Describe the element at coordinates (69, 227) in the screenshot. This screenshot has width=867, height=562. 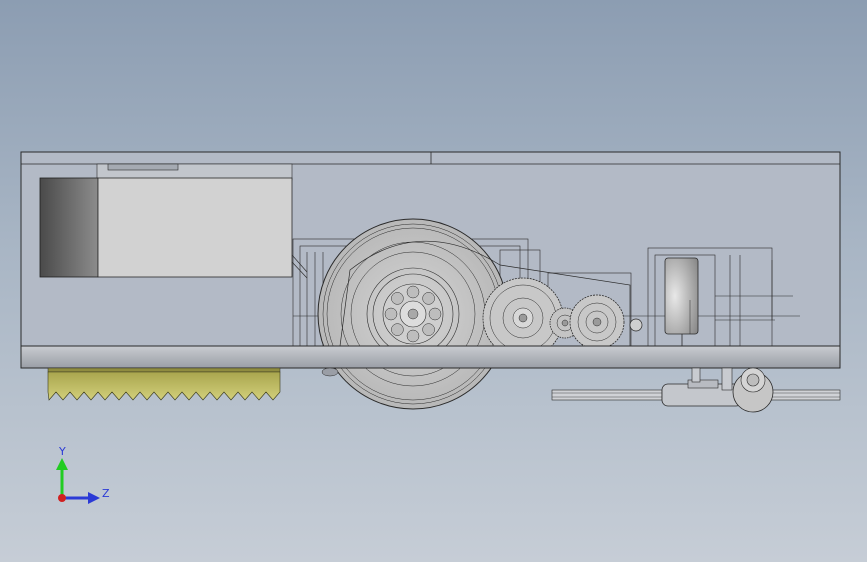
I see `battery-dark-cell` at that location.